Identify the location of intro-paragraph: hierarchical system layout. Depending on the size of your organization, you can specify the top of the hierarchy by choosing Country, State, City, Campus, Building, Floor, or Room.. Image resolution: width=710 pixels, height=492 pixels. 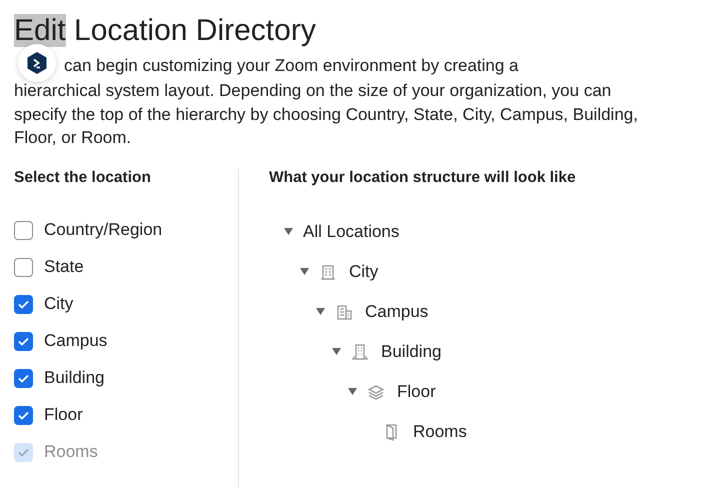
(326, 114).